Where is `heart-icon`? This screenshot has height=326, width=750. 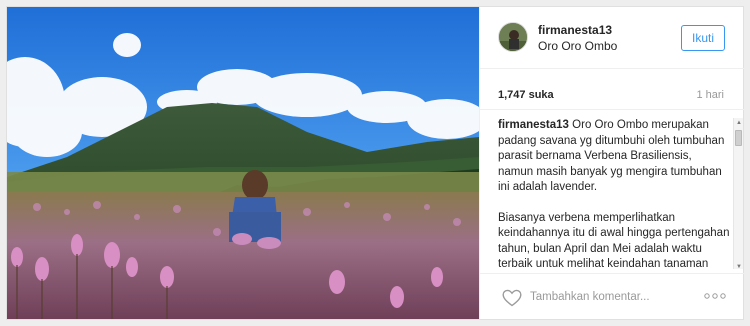 heart-icon is located at coordinates (512, 298).